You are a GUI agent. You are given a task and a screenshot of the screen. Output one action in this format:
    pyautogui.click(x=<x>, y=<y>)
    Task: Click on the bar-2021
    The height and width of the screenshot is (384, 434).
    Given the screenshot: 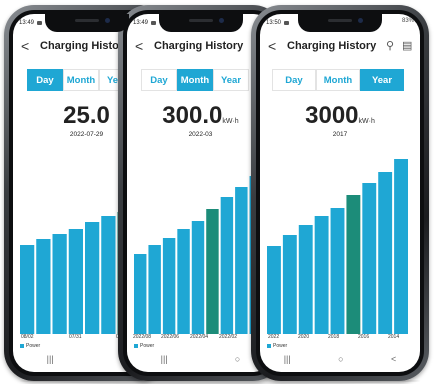 What is the action you would take?
    pyautogui.click(x=289, y=284)
    